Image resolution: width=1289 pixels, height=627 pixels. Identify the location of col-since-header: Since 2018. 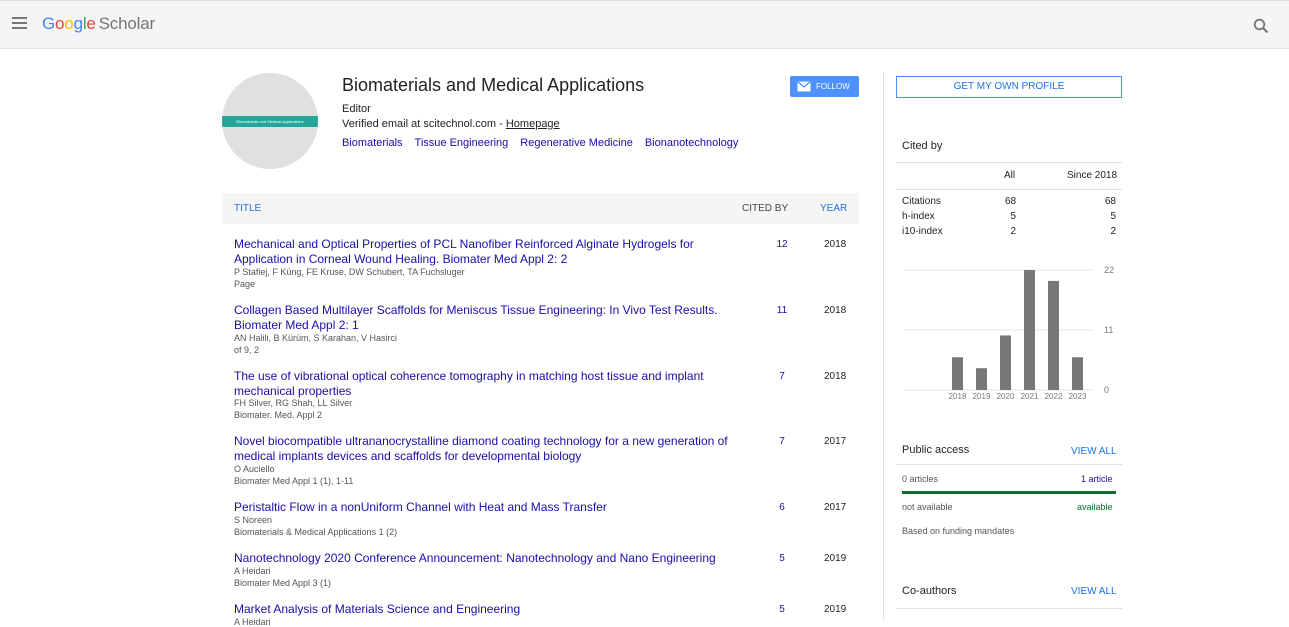
(1092, 175).